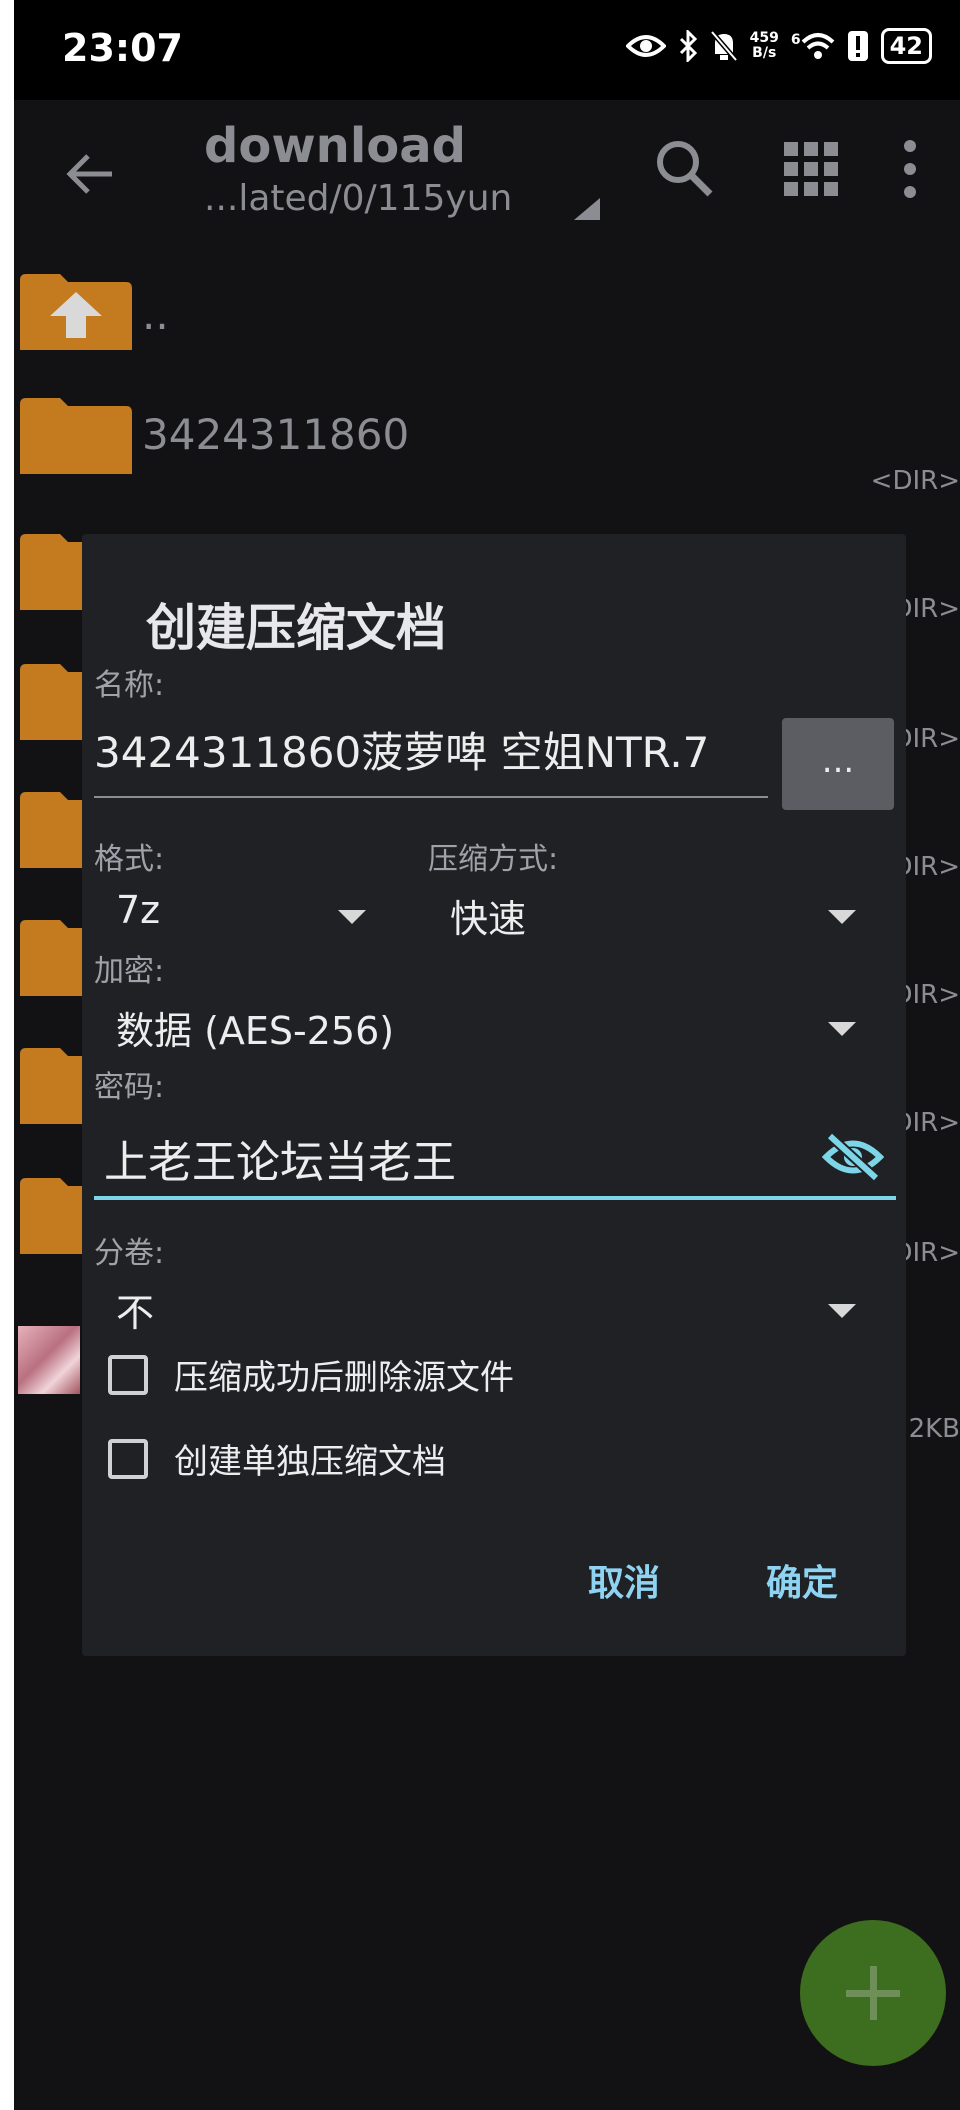 The height and width of the screenshot is (2110, 960). What do you see at coordinates (645, 46) in the screenshot?
I see `eye-icon` at bounding box center [645, 46].